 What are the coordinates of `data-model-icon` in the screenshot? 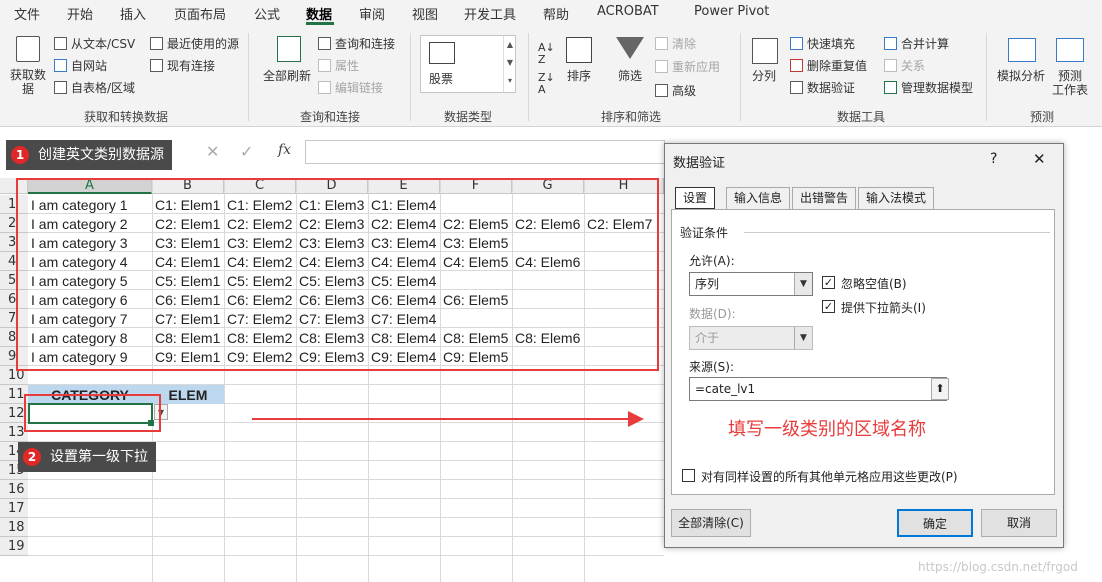 It's located at (890, 87).